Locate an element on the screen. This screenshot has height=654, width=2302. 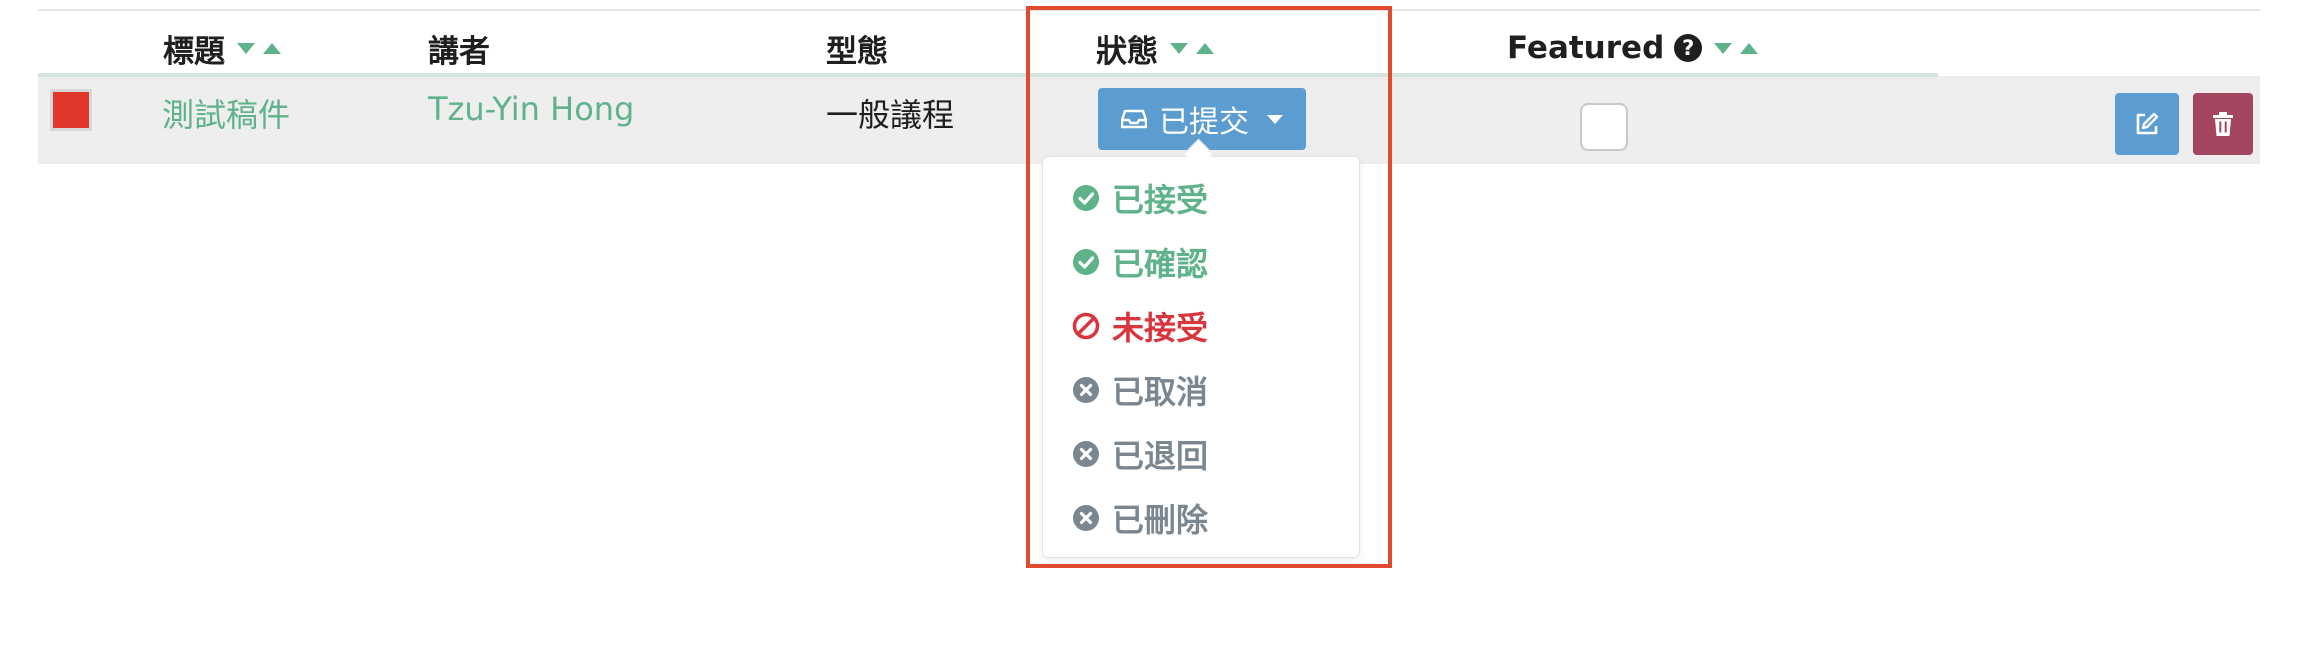
column-header-status: 狀態 is located at coordinates (1155, 48).